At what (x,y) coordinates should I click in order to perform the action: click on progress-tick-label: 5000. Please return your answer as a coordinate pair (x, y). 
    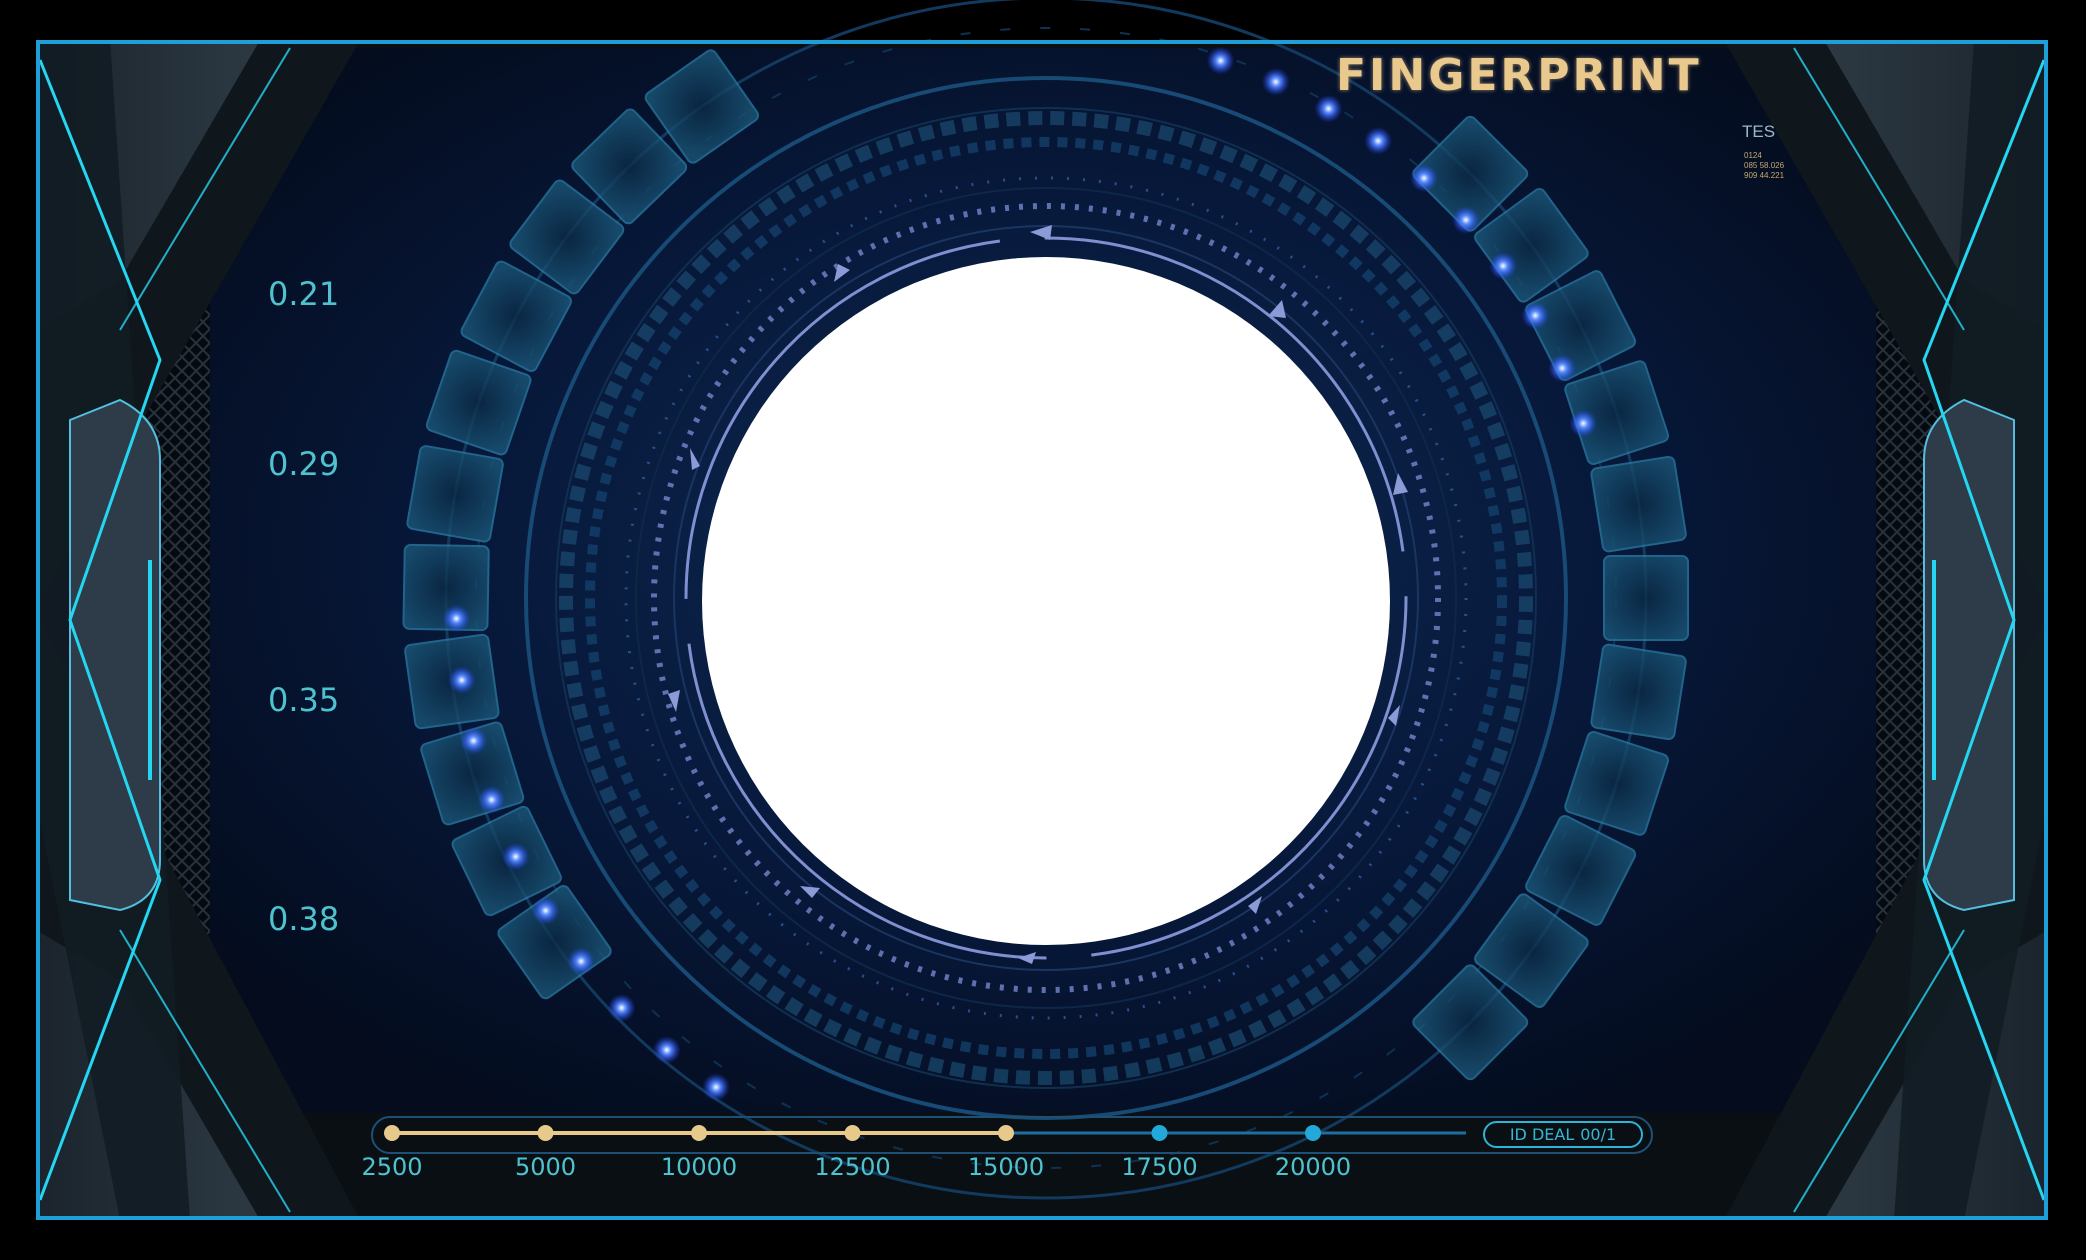
    Looking at the image, I should click on (545, 1167).